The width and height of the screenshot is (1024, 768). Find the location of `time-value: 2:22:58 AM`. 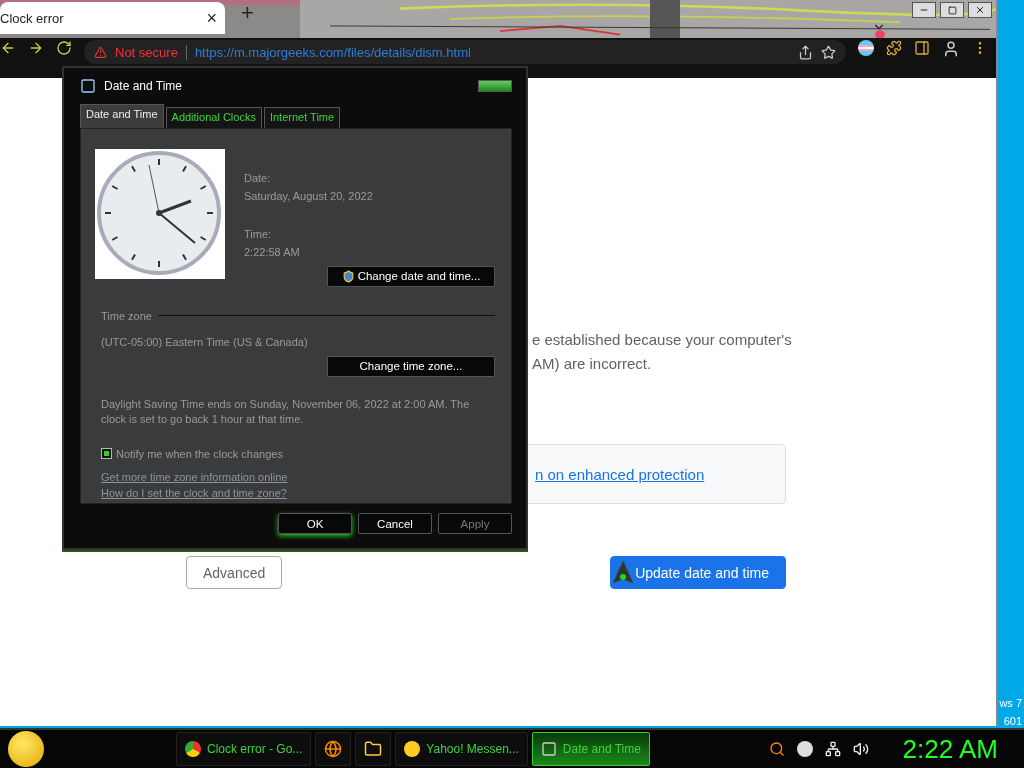

time-value: 2:22:58 AM is located at coordinates (272, 252).